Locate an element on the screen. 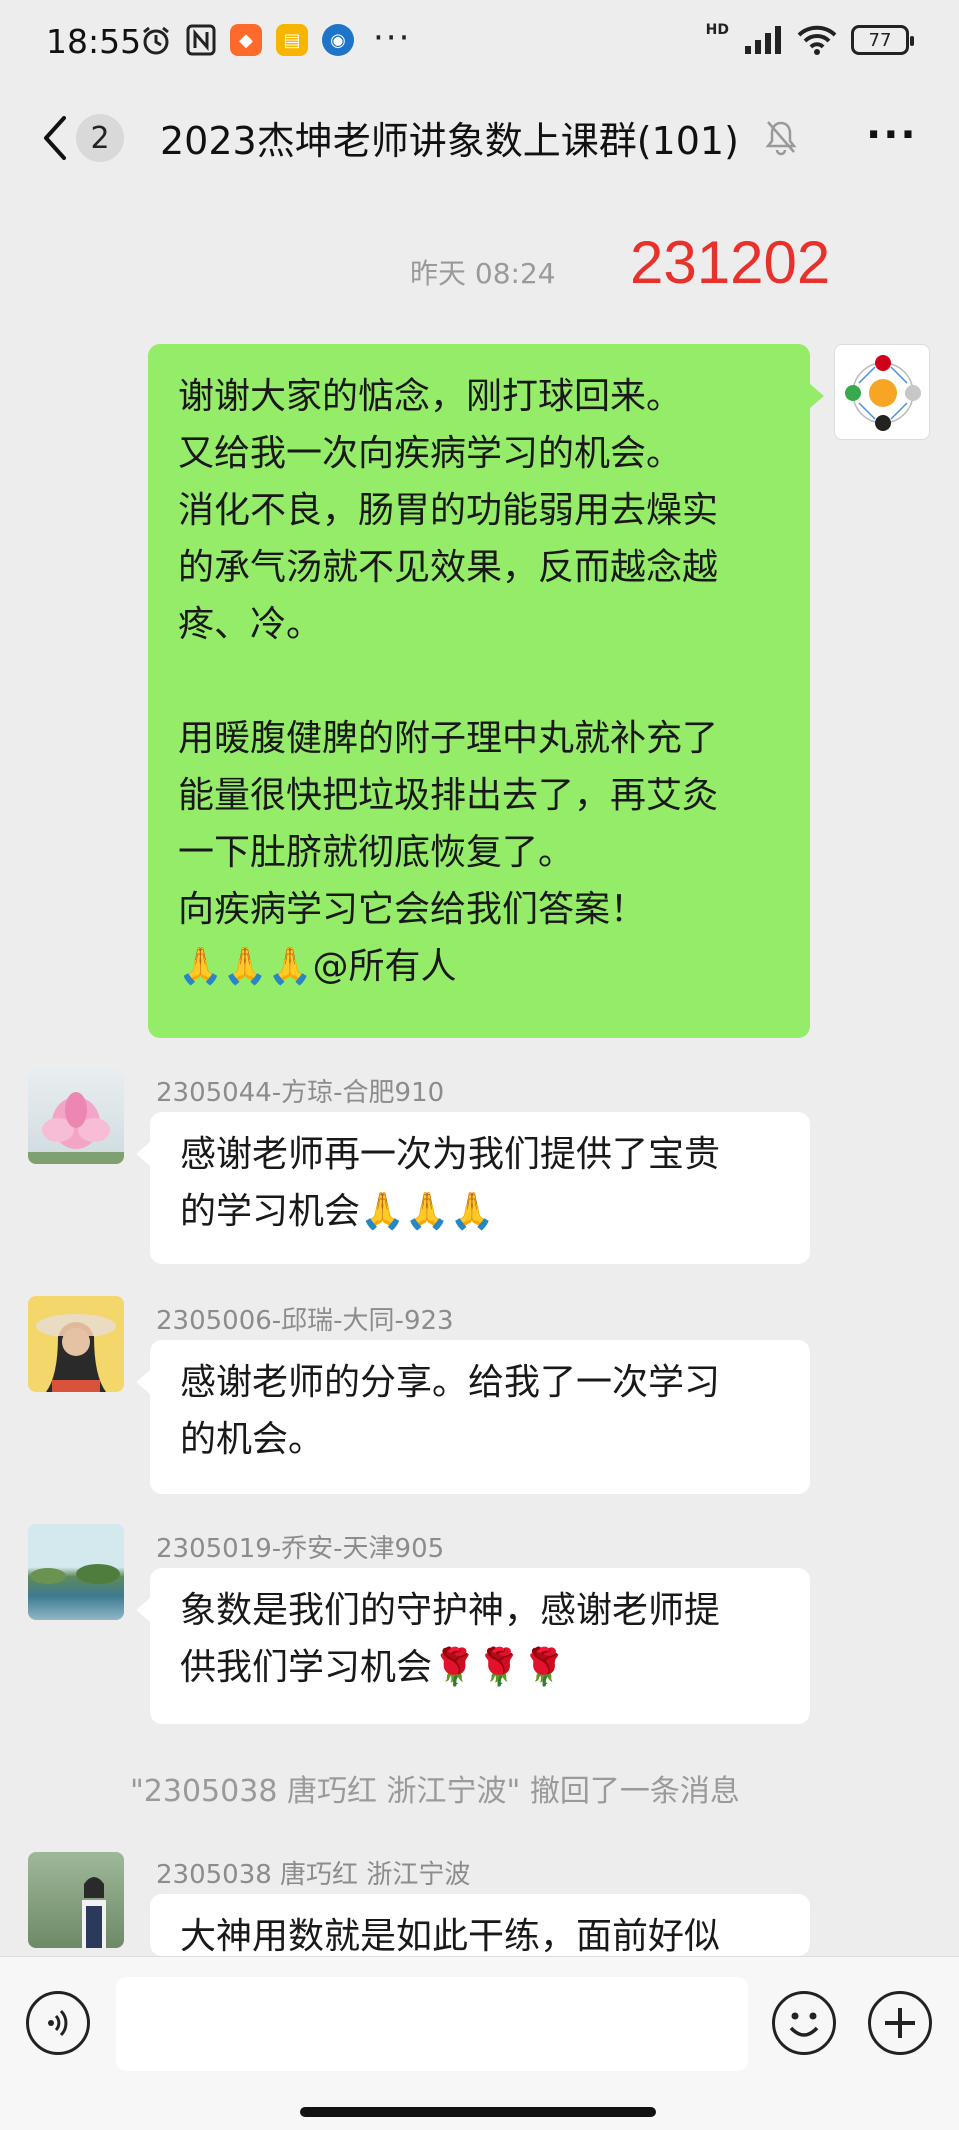  alarm-icon is located at coordinates (156, 40).